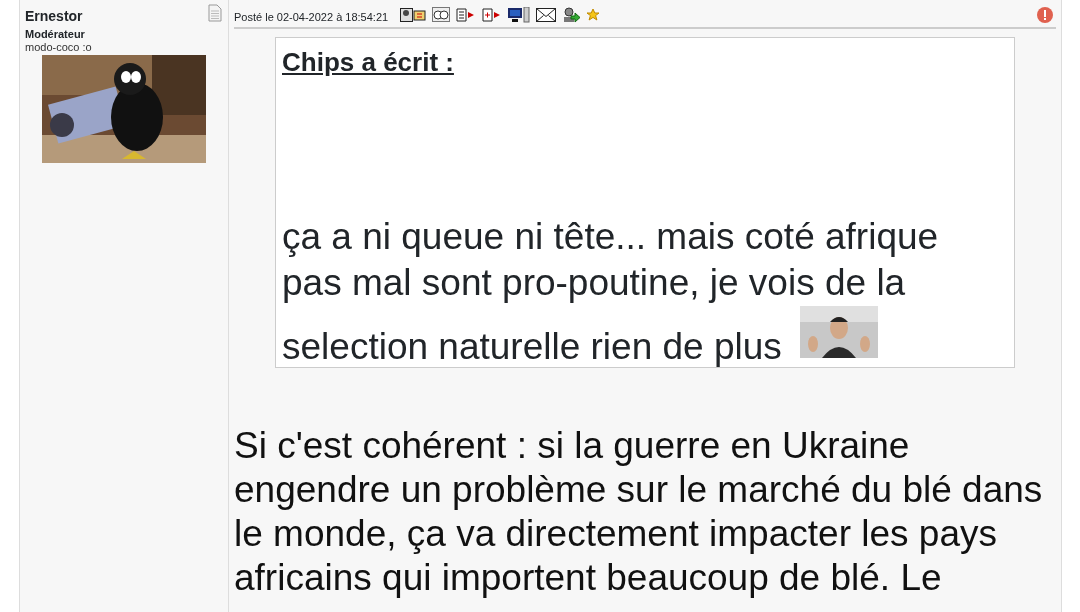  Describe the element at coordinates (519, 14) in the screenshot. I see `computer-icon` at that location.